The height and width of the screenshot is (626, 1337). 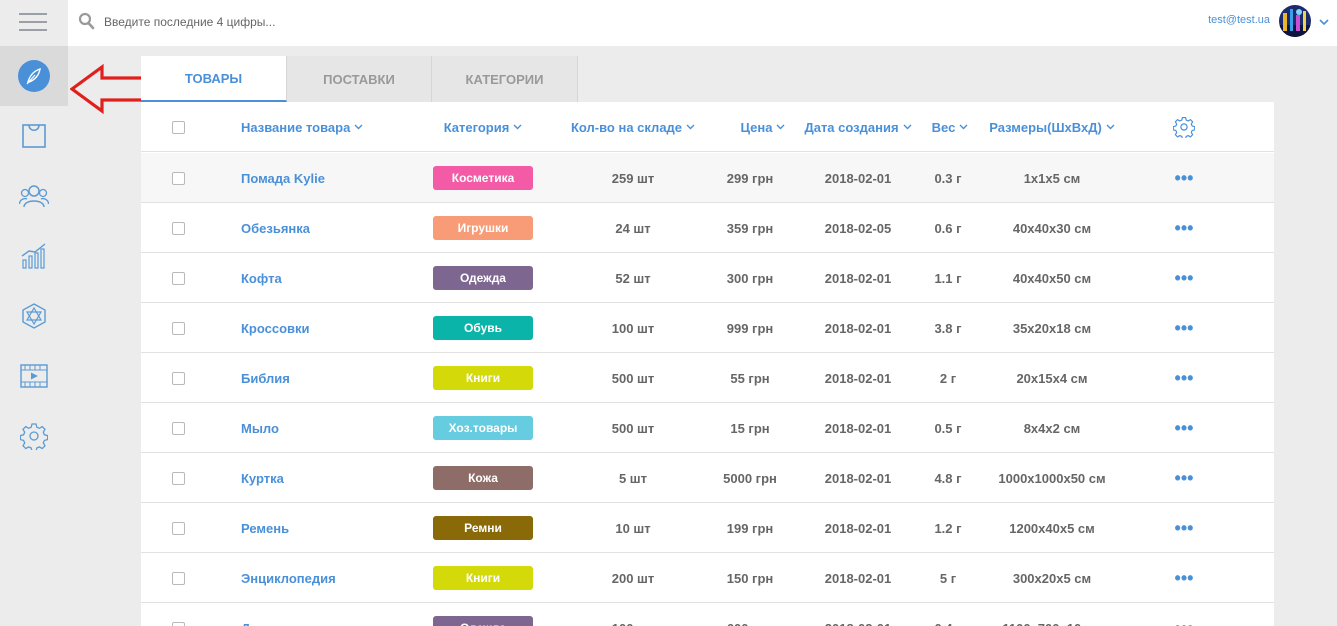 I want to click on category-badge: Игрушки, so click(x=483, y=228).